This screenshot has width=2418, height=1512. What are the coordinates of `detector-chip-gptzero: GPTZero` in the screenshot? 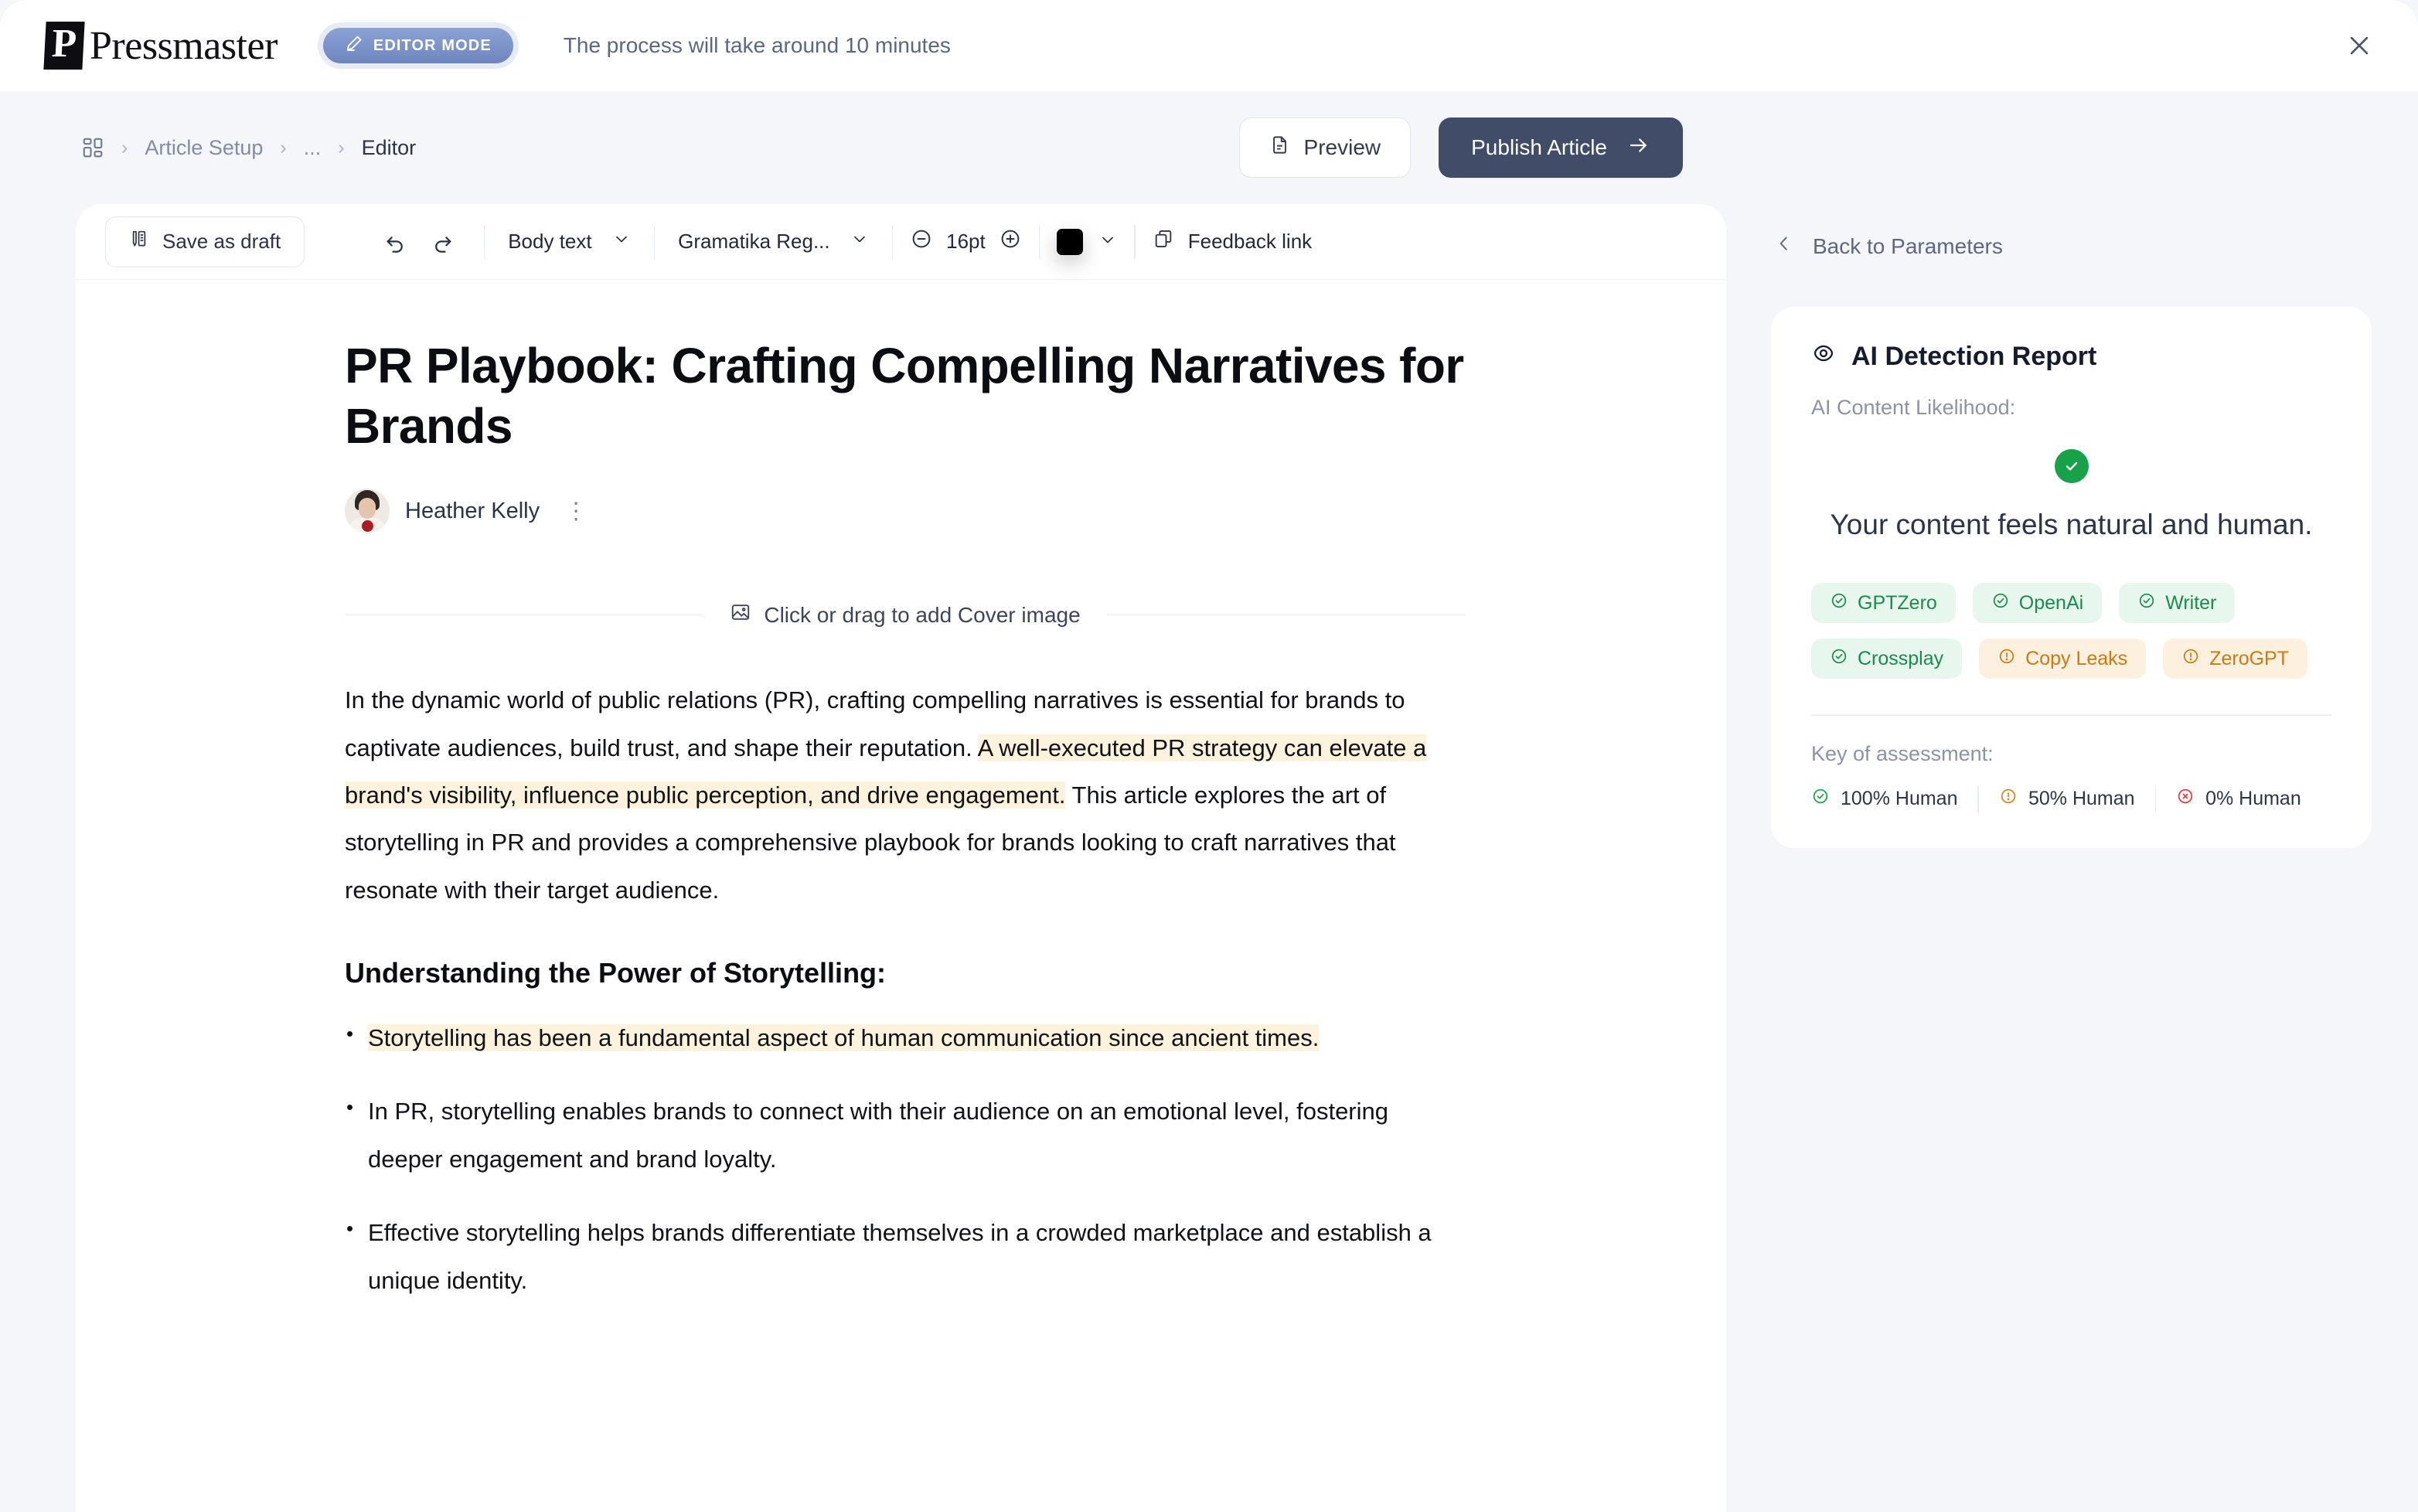 It's located at (1883, 603).